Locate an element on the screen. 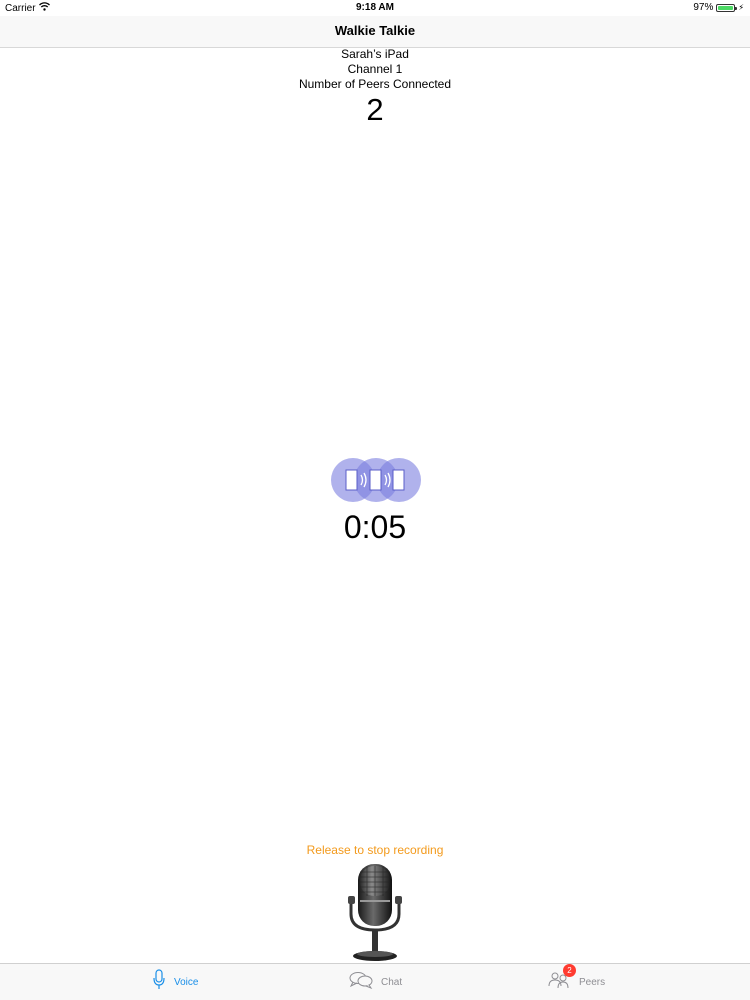  battery-percent: 97% is located at coordinates (703, 7).